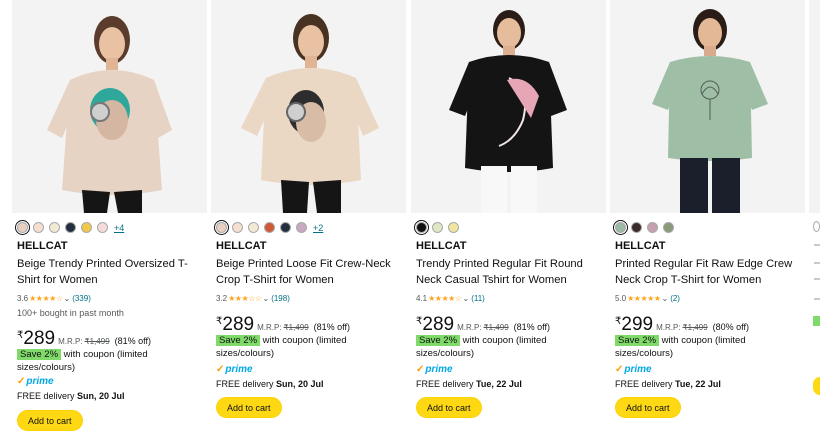 This screenshot has width=820, height=433. I want to click on prime-check-icon: ✓, so click(21, 381).